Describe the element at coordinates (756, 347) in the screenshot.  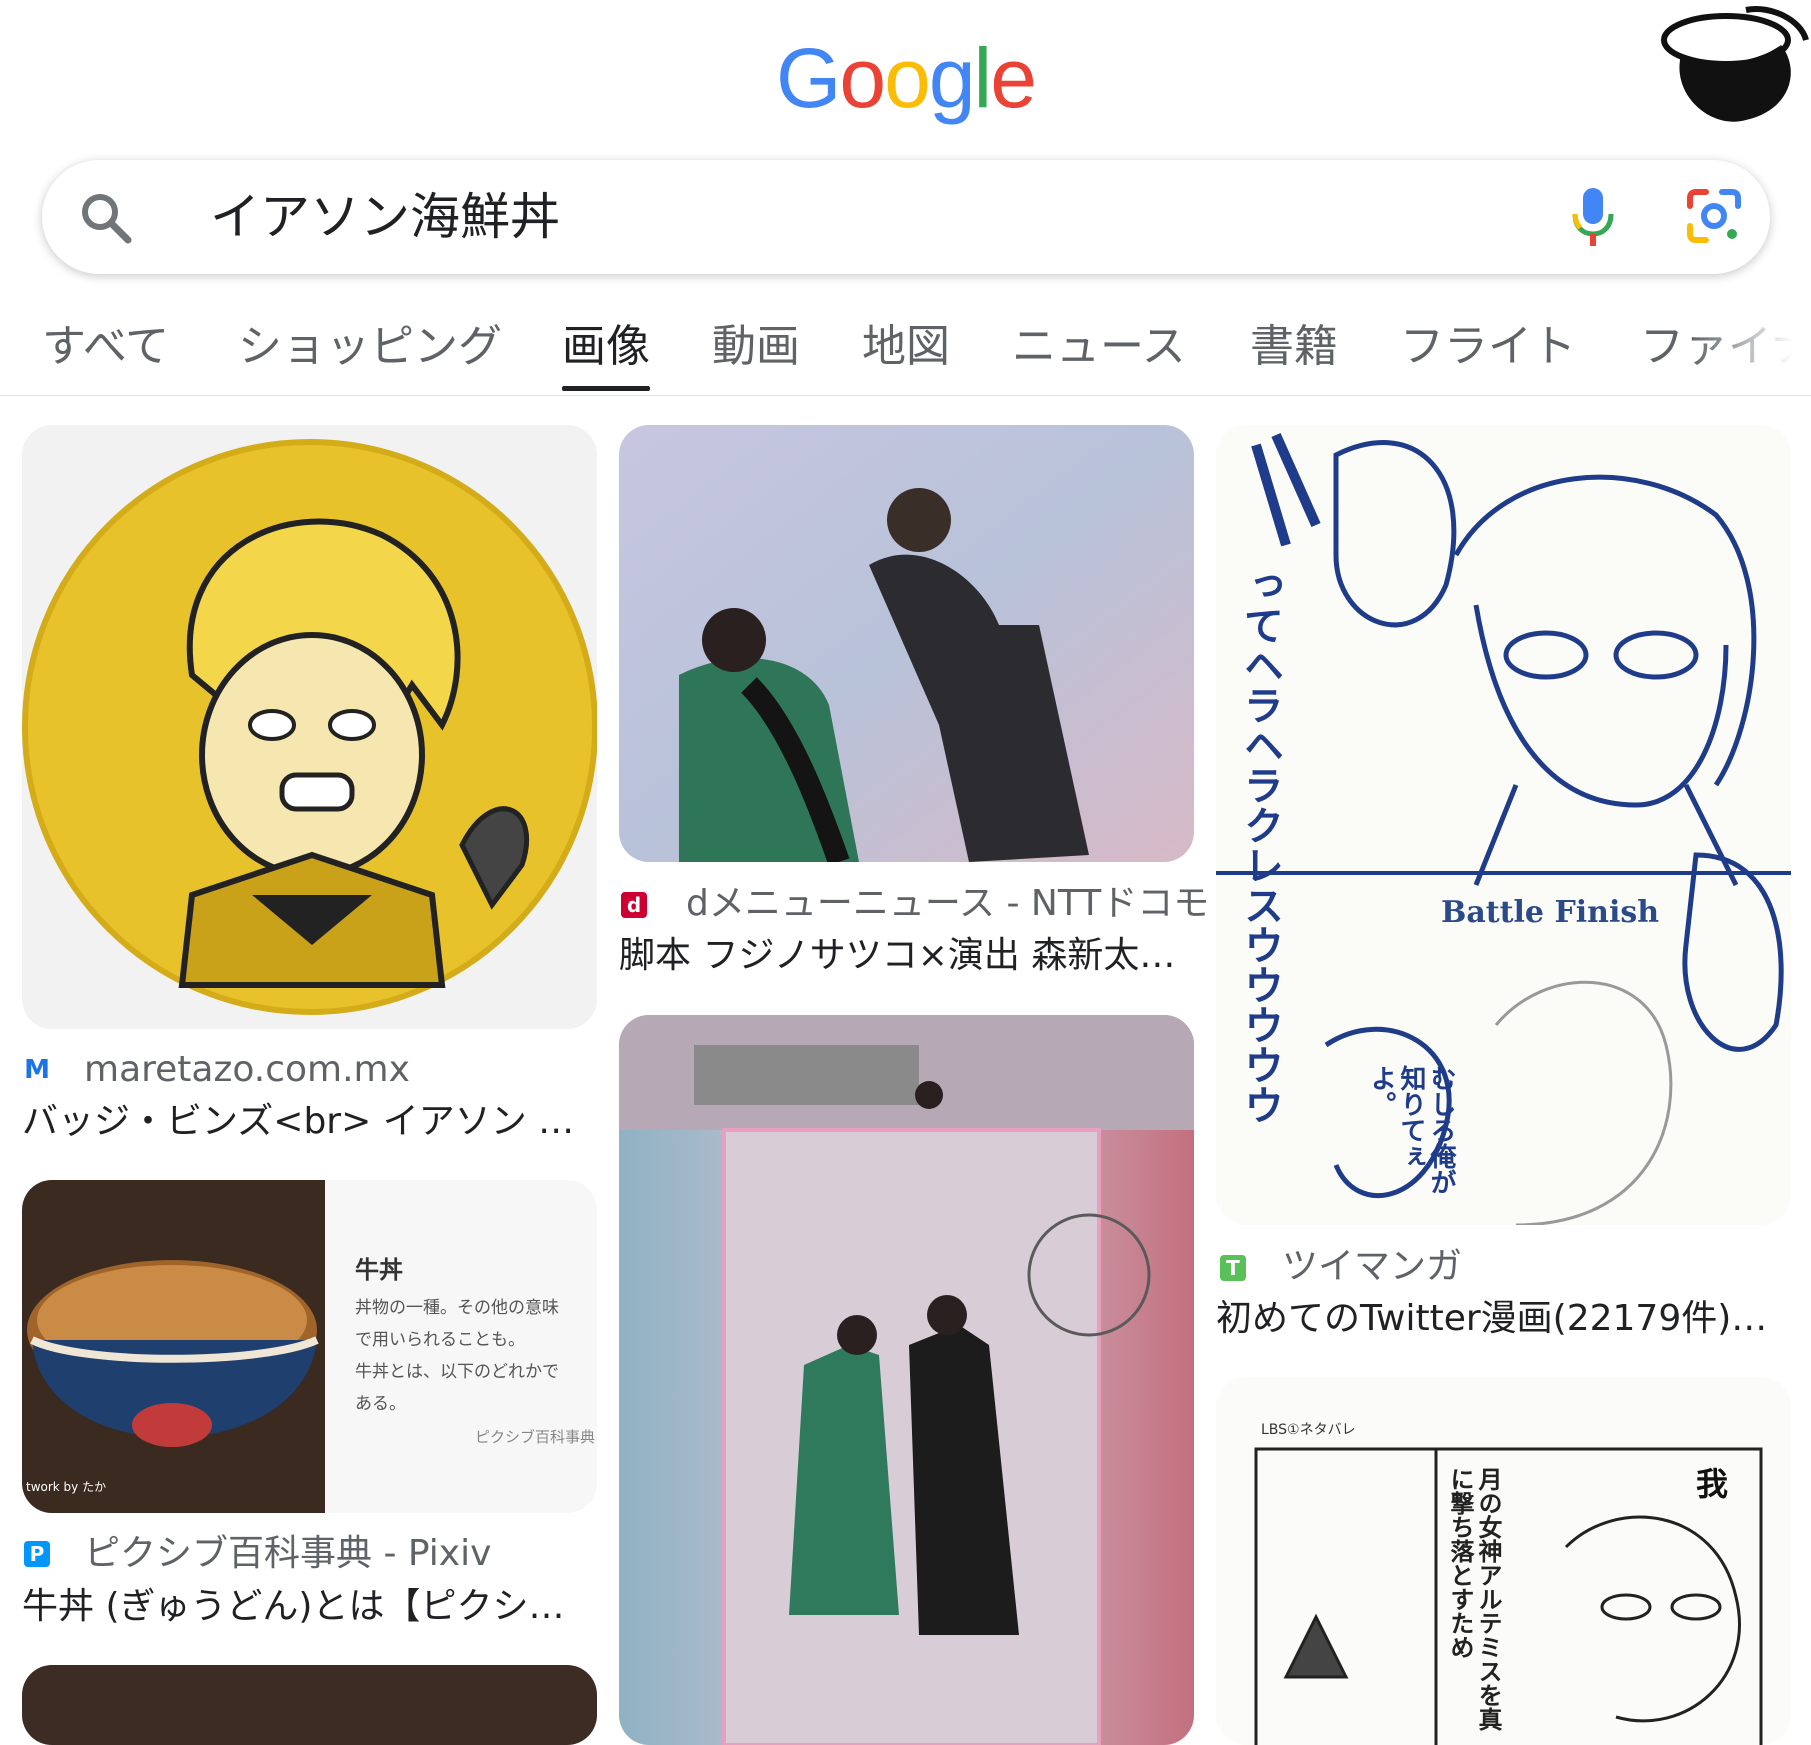
I see `tab-videos: 動画` at that location.